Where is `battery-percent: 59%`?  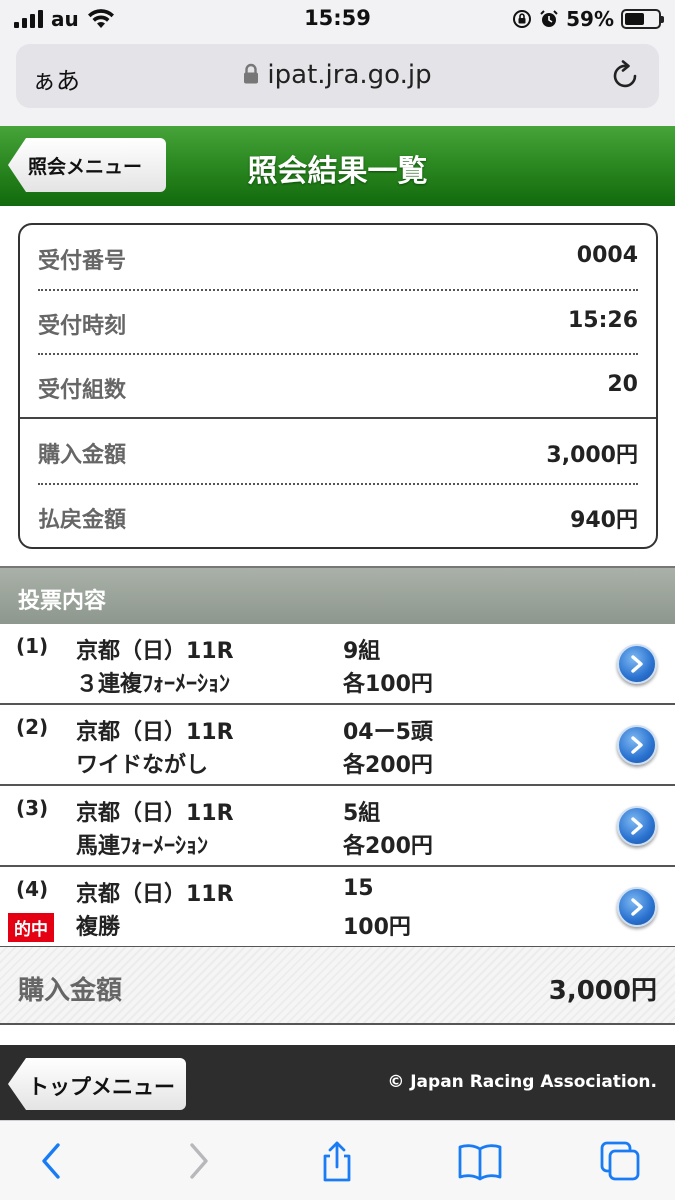
battery-percent: 59% is located at coordinates (590, 19).